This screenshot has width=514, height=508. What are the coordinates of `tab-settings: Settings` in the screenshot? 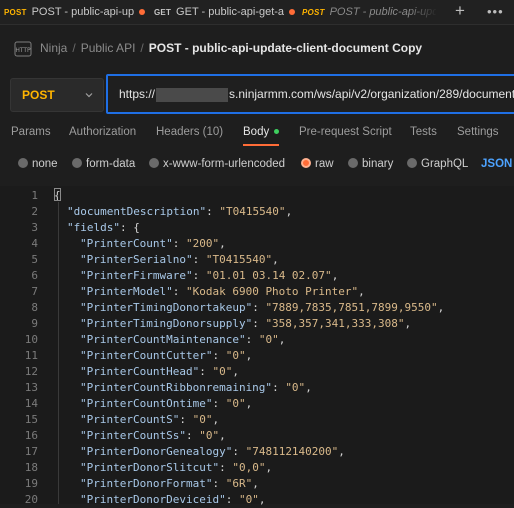 It's located at (478, 132).